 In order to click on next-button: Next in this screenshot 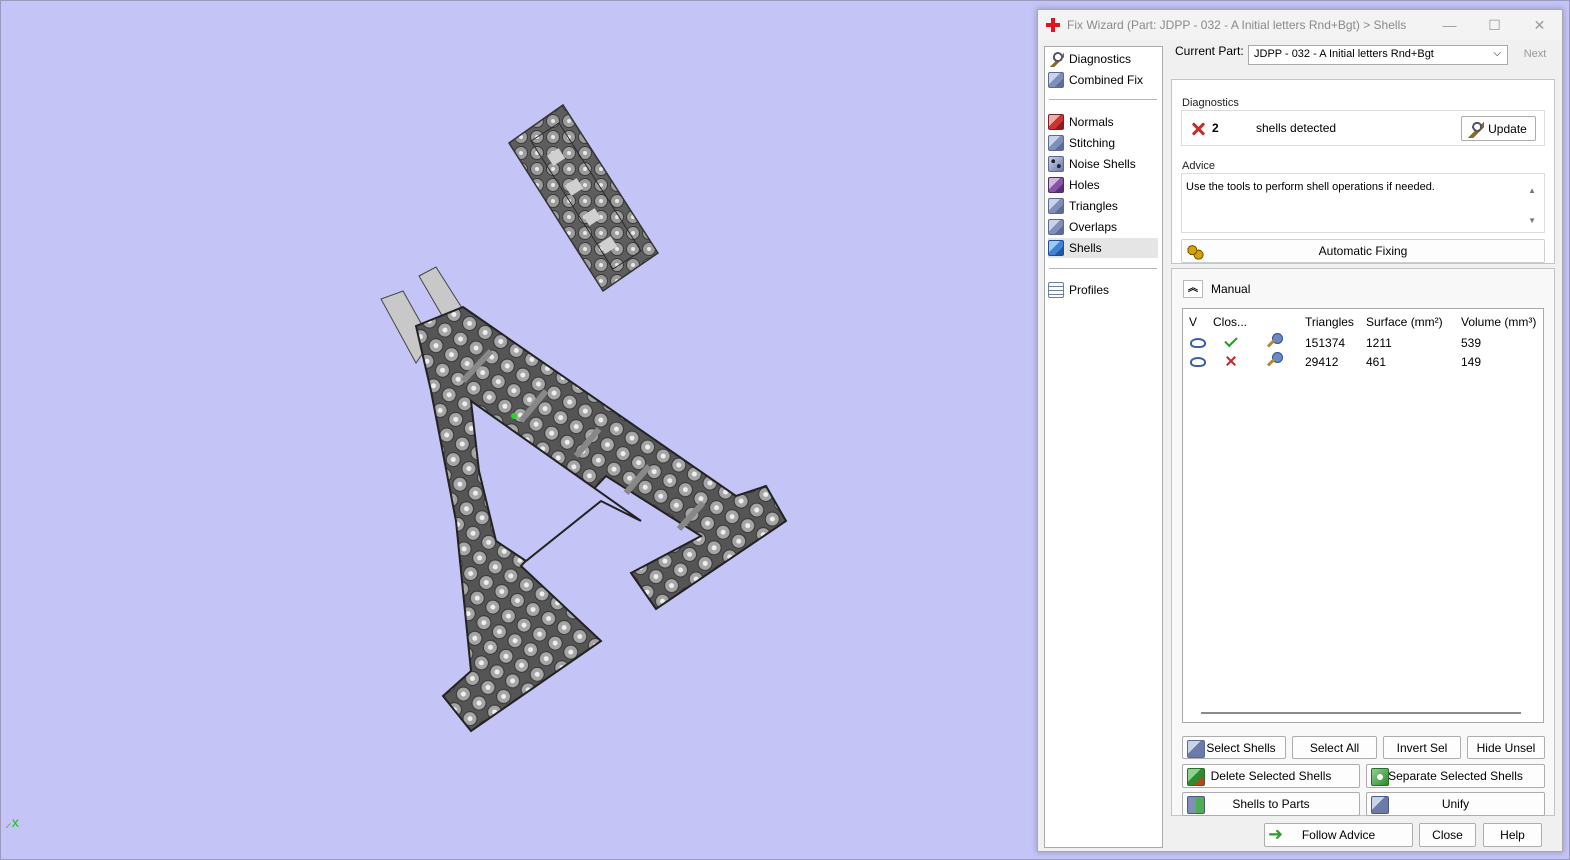, I will do `click(1535, 55)`.